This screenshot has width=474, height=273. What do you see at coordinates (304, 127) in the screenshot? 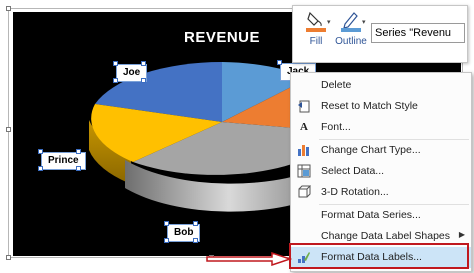
I see `font-icon: A` at bounding box center [304, 127].